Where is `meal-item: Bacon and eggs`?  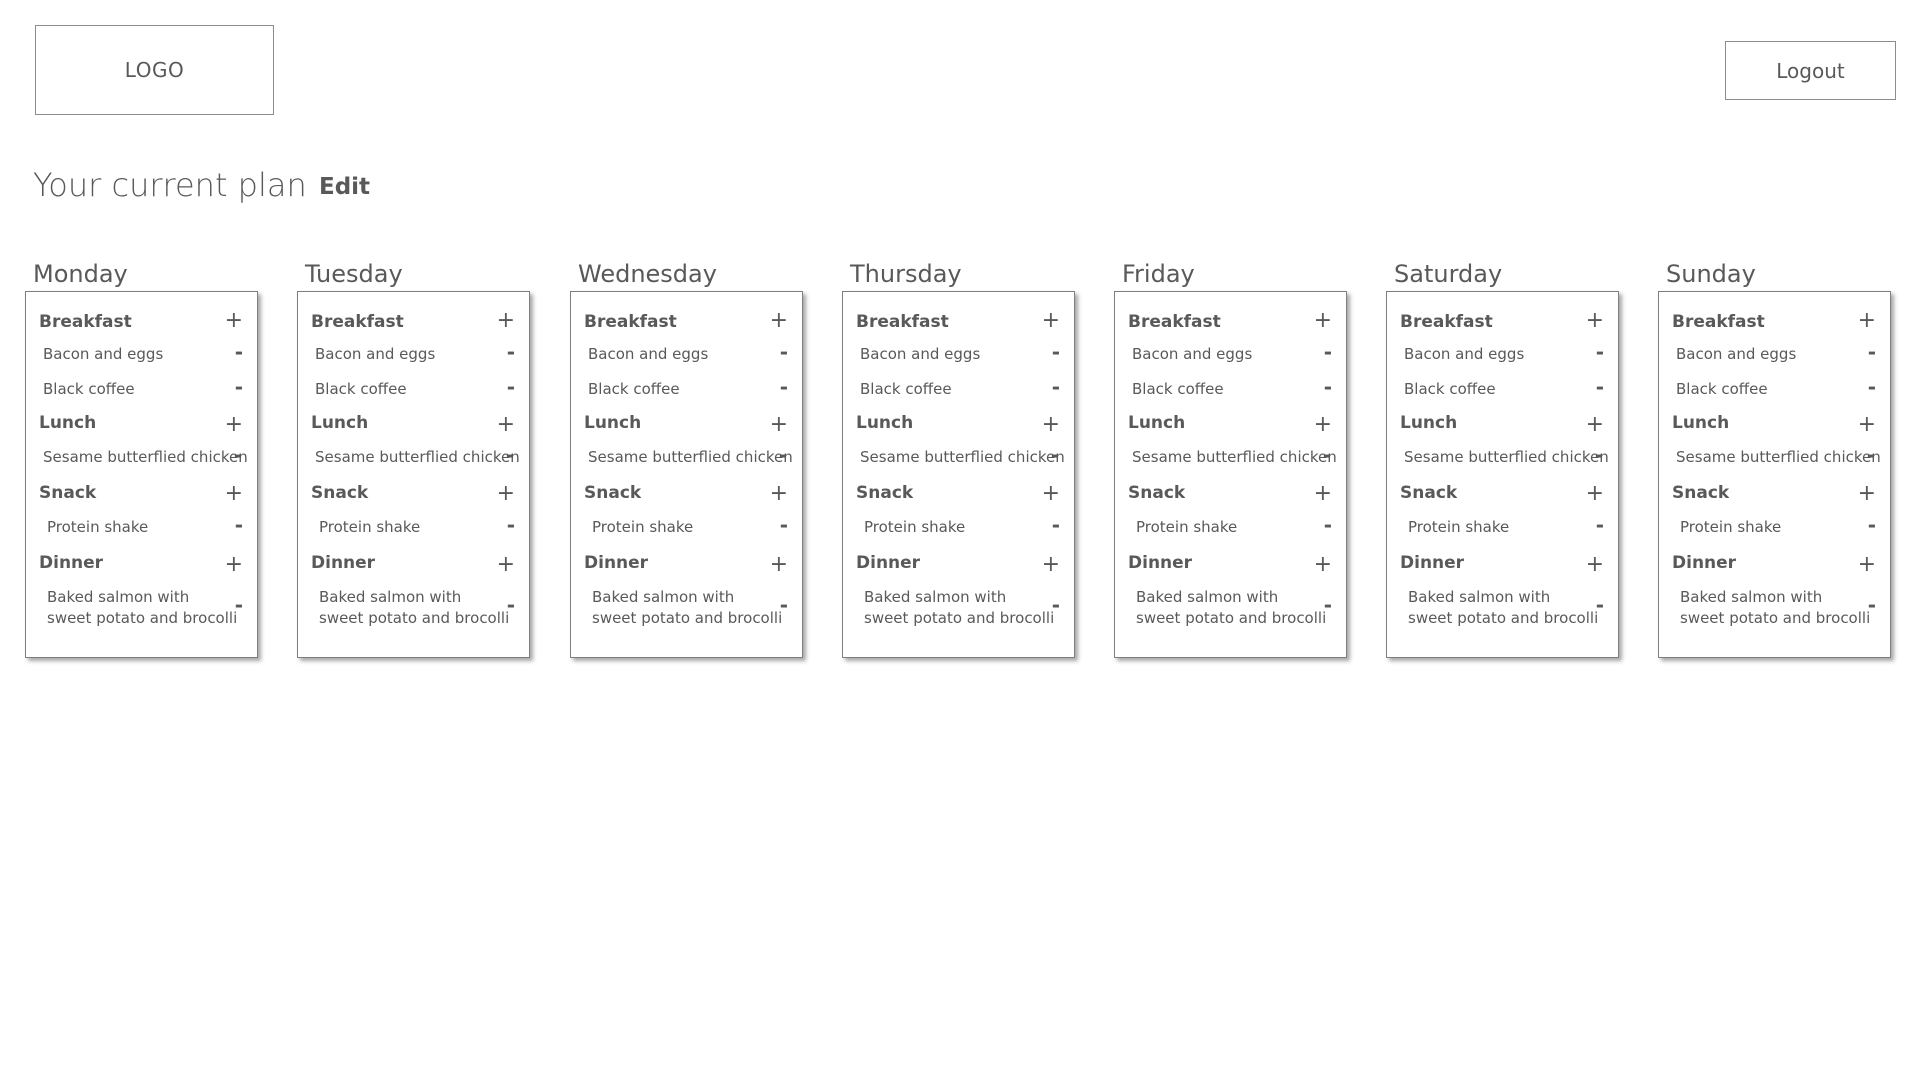 meal-item: Bacon and eggs is located at coordinates (920, 354).